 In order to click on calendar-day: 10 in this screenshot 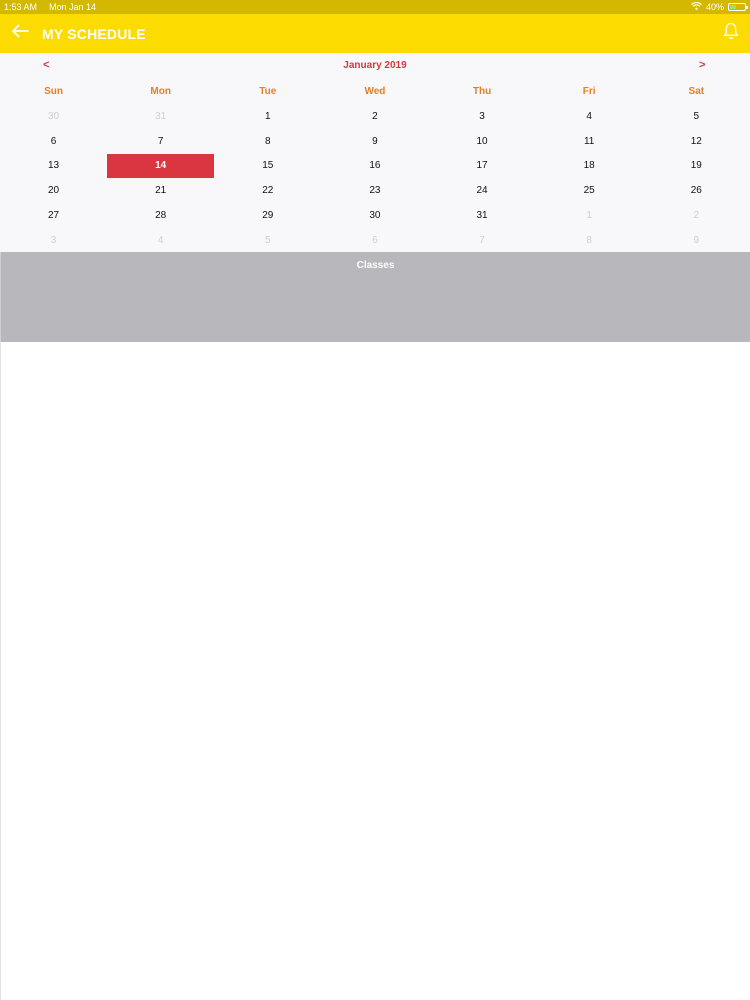, I will do `click(482, 141)`.